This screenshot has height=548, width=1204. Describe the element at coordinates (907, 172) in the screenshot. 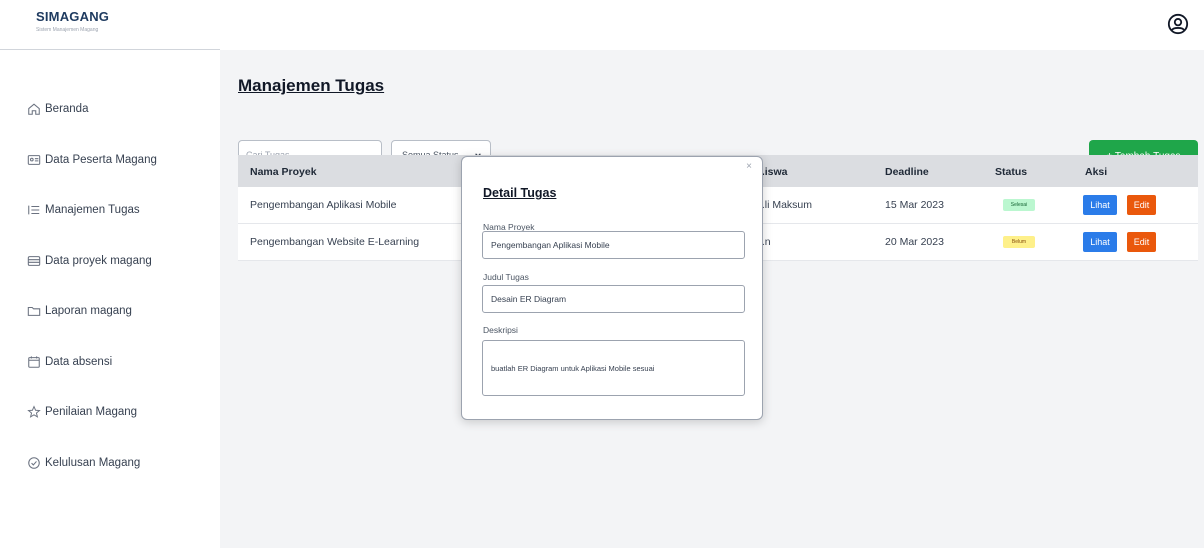

I see `column-header: Deadline` at that location.